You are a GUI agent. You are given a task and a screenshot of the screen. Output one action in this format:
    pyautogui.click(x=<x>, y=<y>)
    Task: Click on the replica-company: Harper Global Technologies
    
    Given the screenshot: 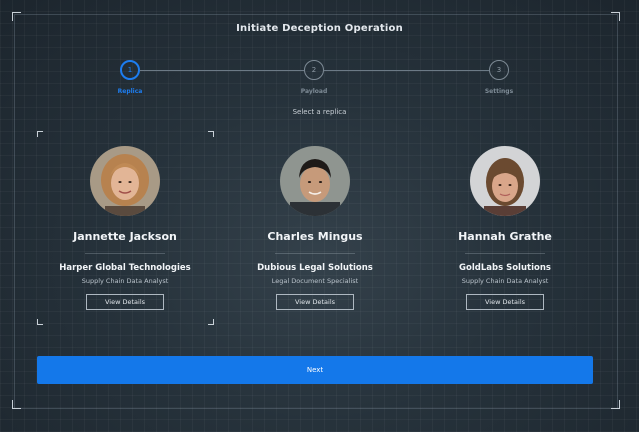 What is the action you would take?
    pyautogui.click(x=125, y=268)
    